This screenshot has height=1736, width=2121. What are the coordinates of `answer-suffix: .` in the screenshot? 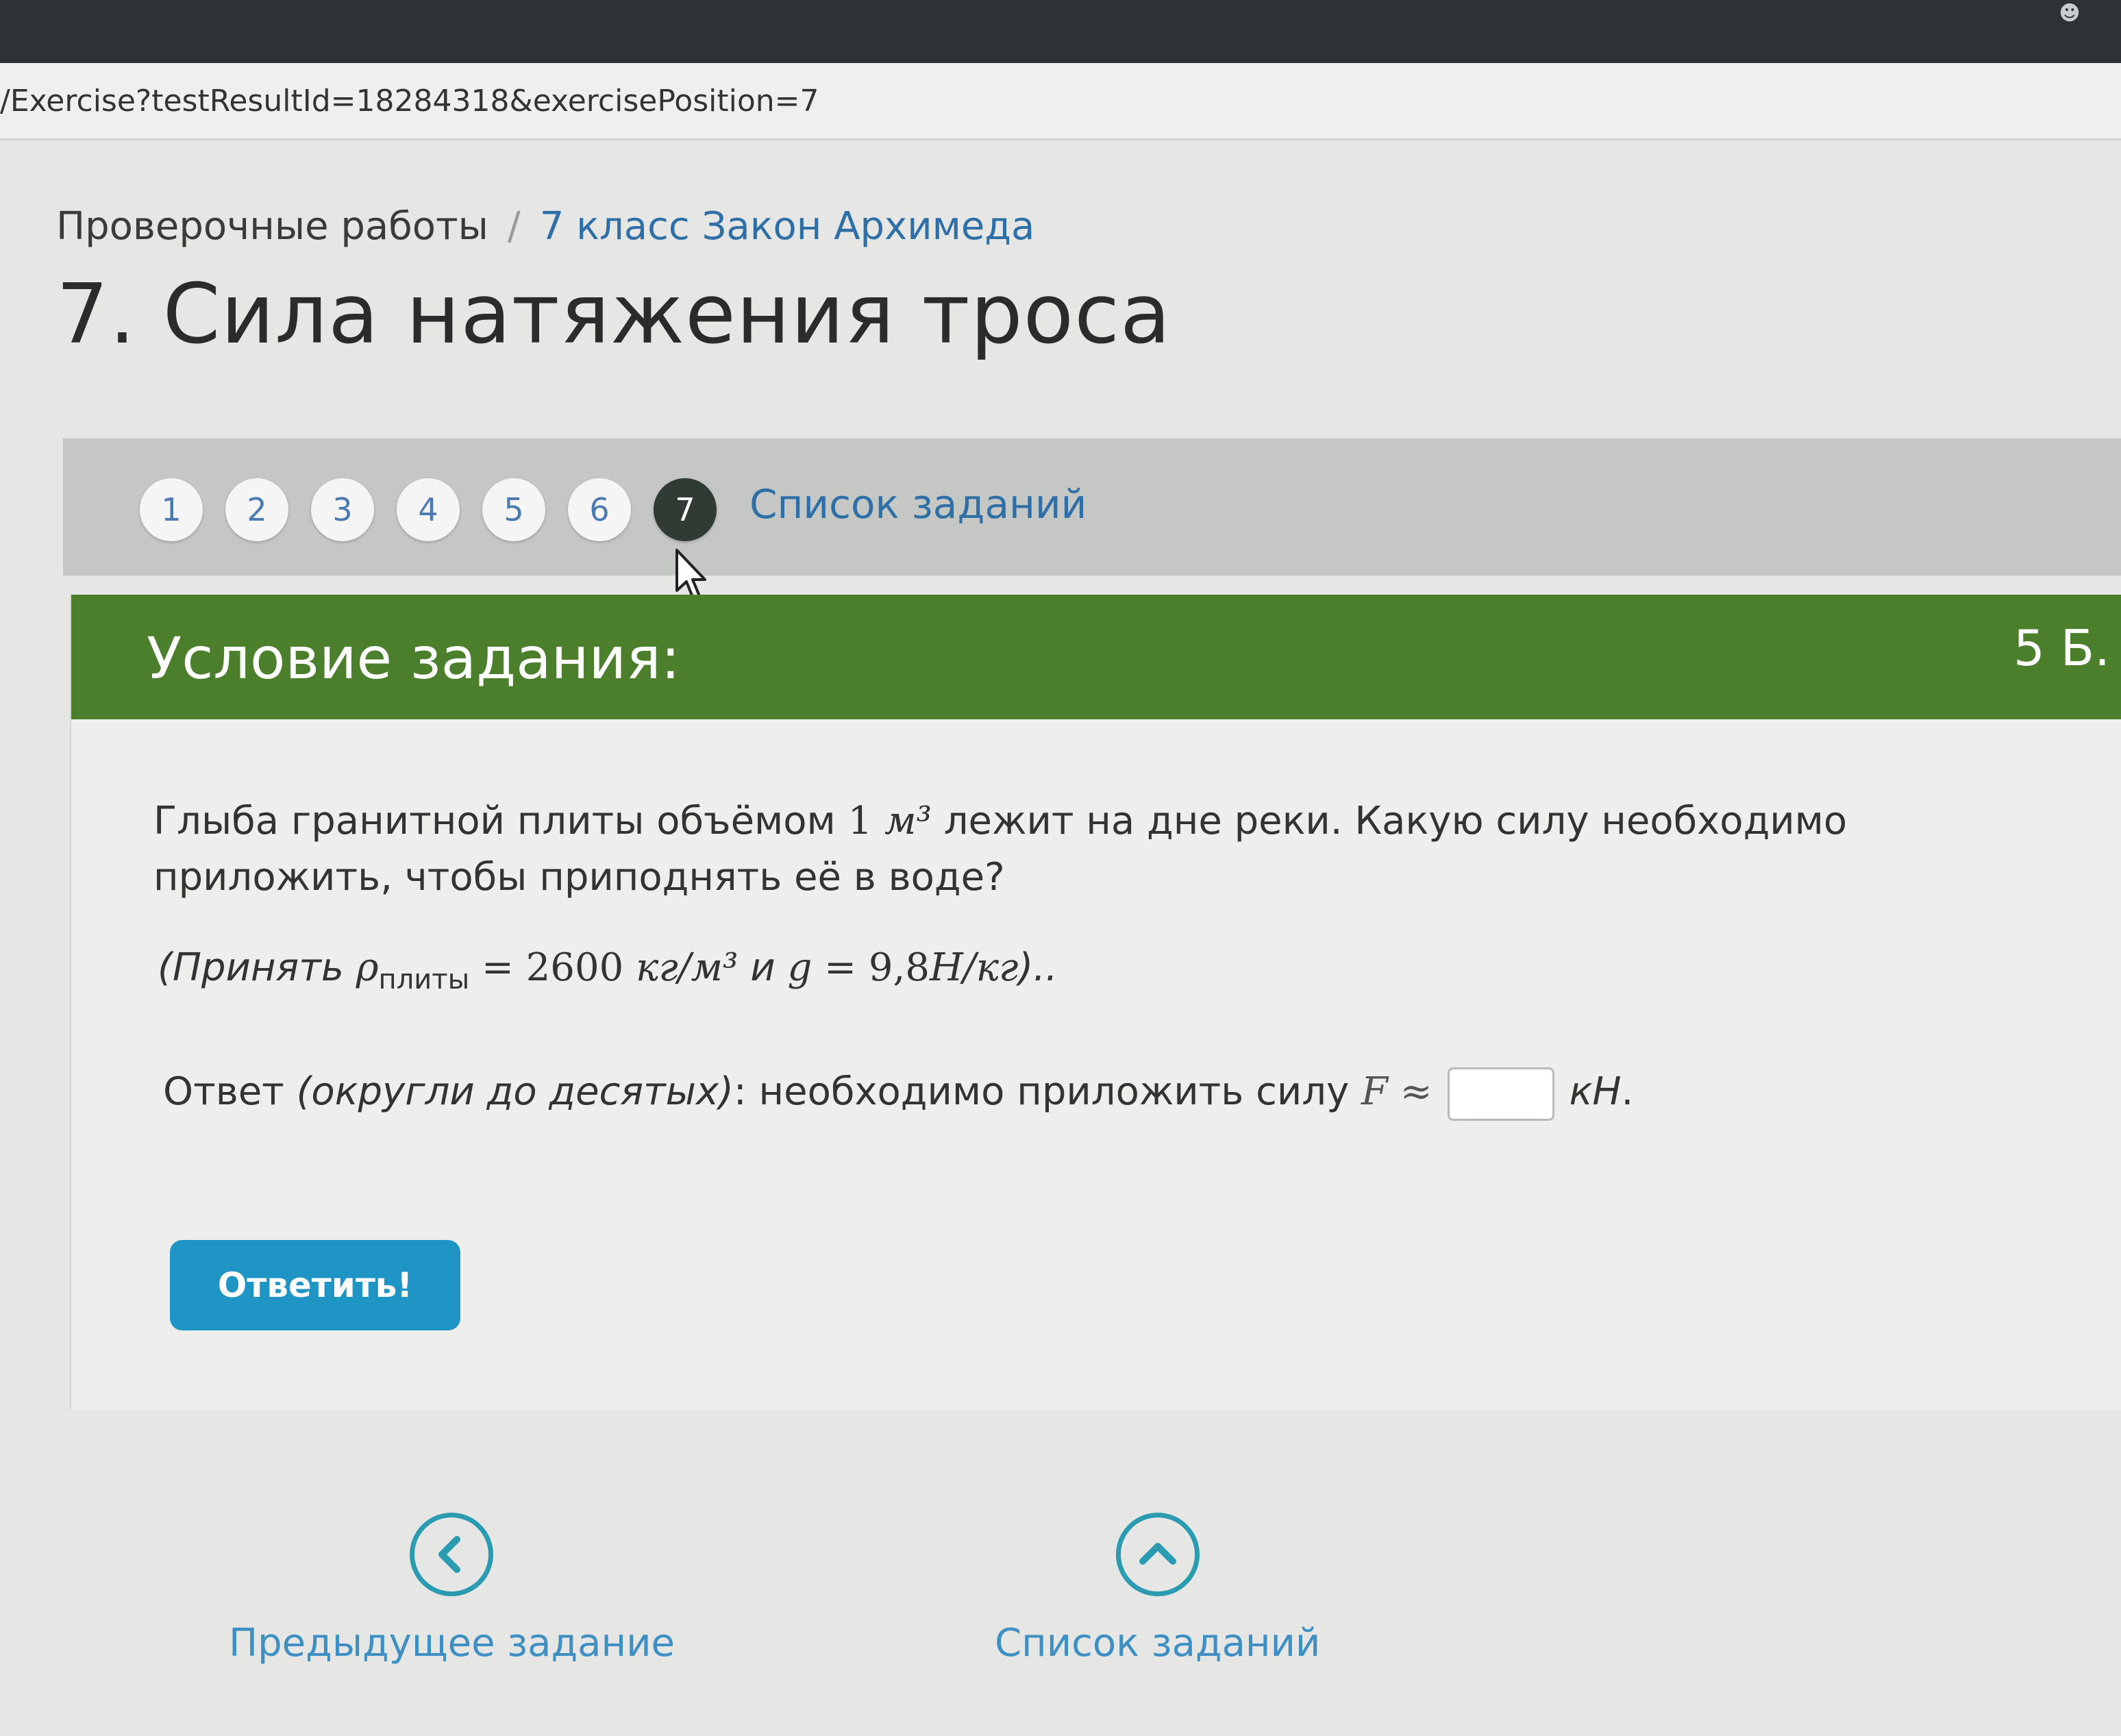 It's located at (1627, 1092).